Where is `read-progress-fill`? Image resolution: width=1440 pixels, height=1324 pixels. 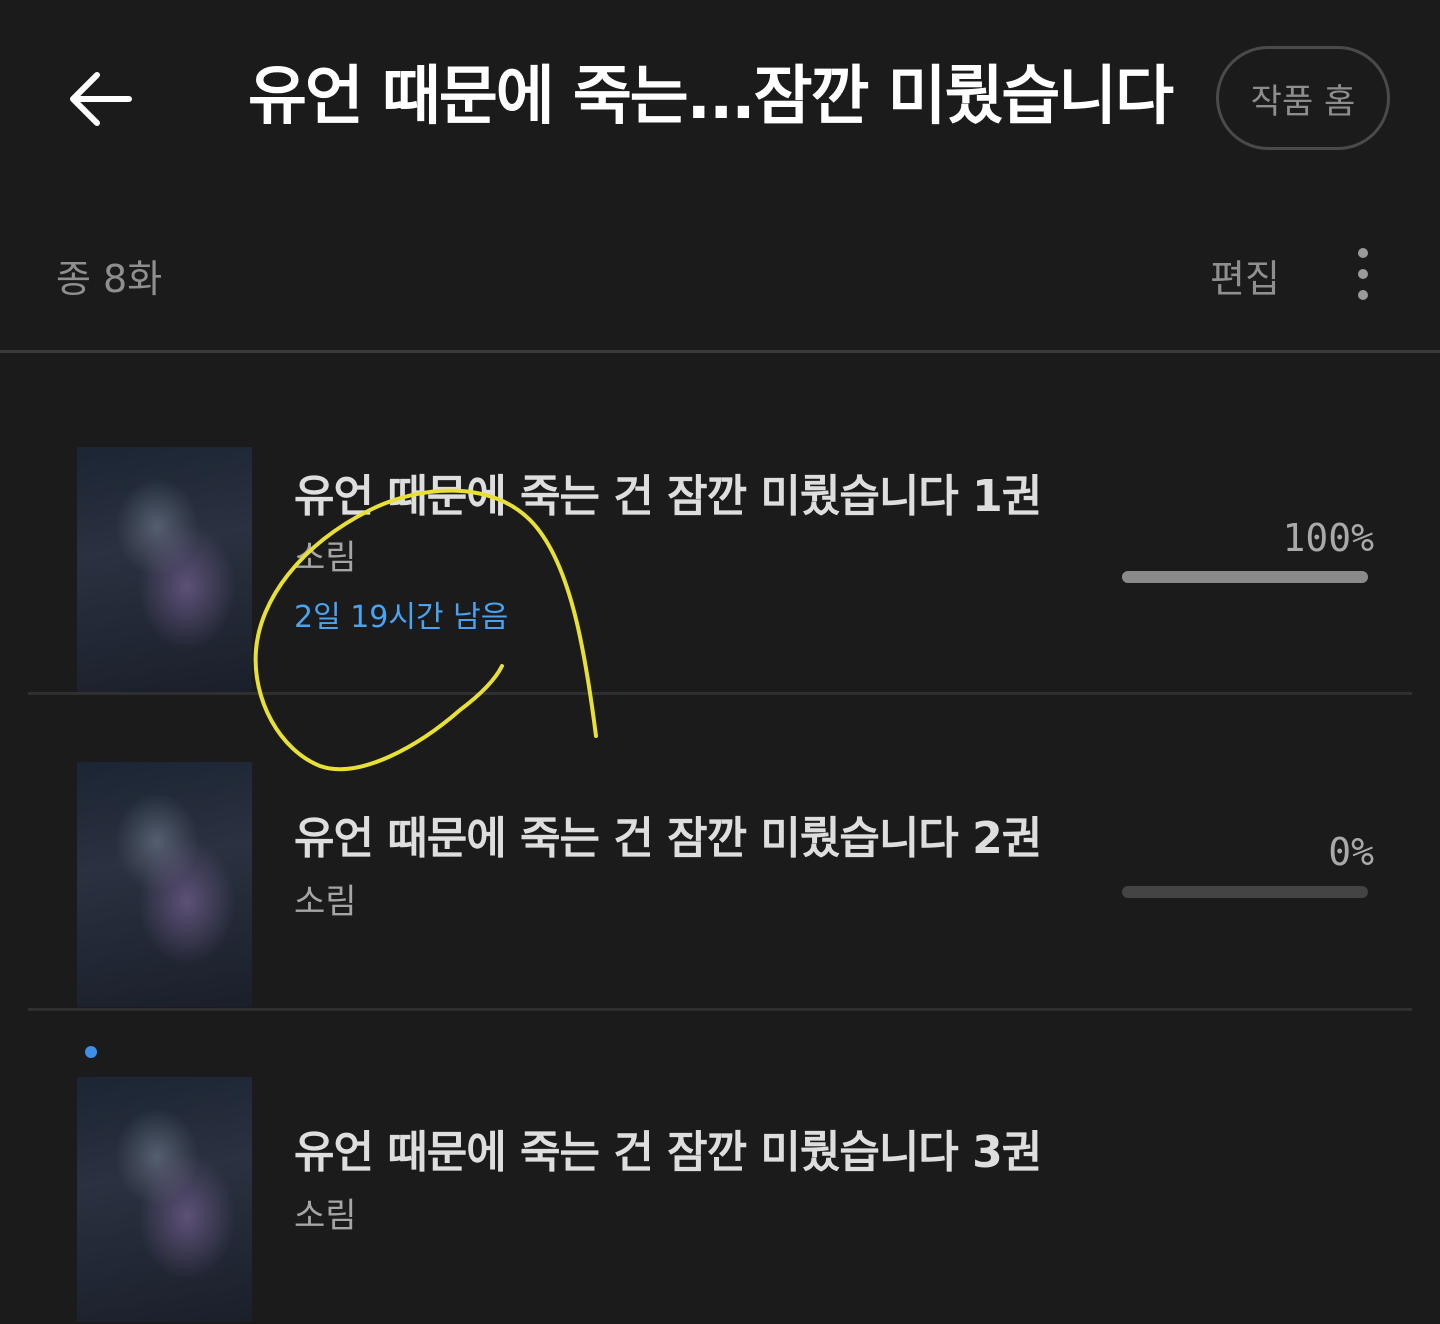
read-progress-fill is located at coordinates (1245, 577).